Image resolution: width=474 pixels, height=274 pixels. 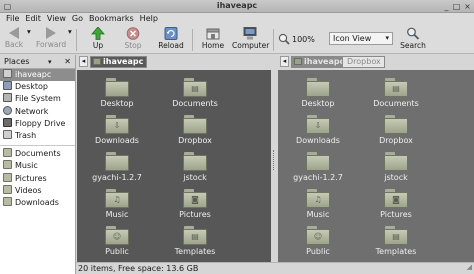 I want to click on stop-button: Stop, so click(x=133, y=38).